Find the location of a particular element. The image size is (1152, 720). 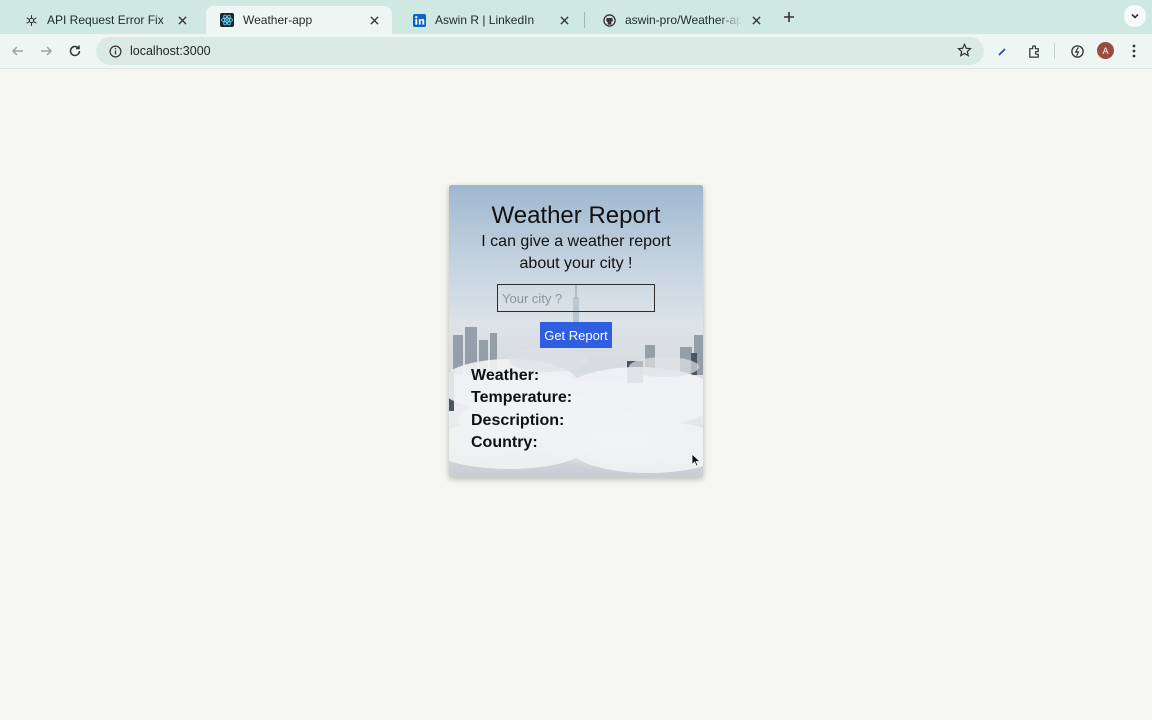

description-label: Description: is located at coordinates (518, 420).